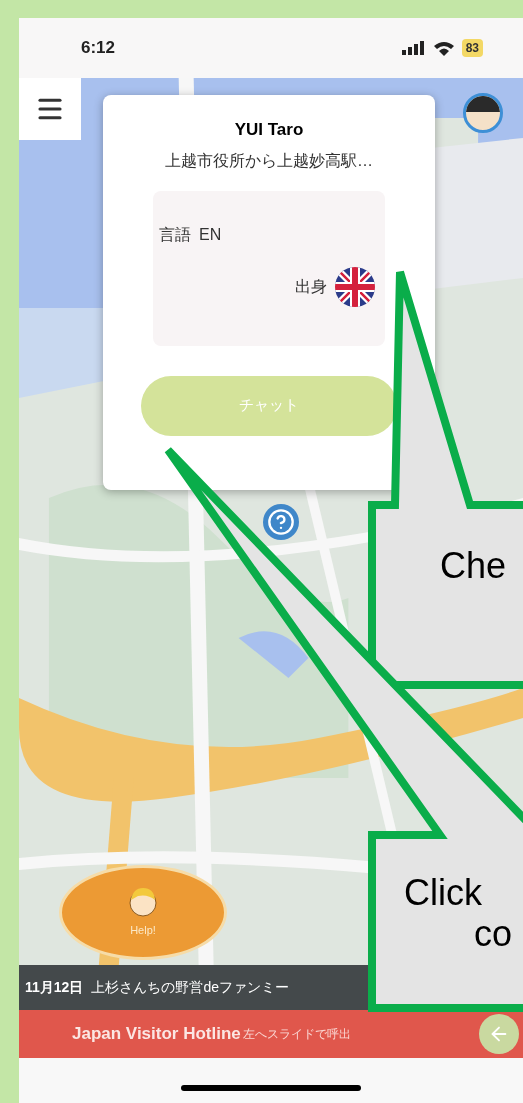  Describe the element at coordinates (210, 234) in the screenshot. I see `language-value: EN` at that location.